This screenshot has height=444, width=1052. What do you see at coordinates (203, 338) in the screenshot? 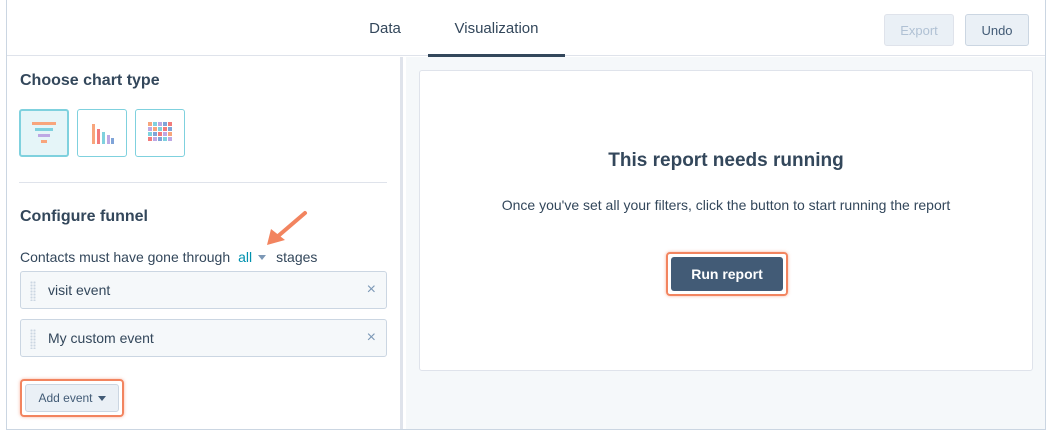
I see `funnel-event-item: My custom event ×` at bounding box center [203, 338].